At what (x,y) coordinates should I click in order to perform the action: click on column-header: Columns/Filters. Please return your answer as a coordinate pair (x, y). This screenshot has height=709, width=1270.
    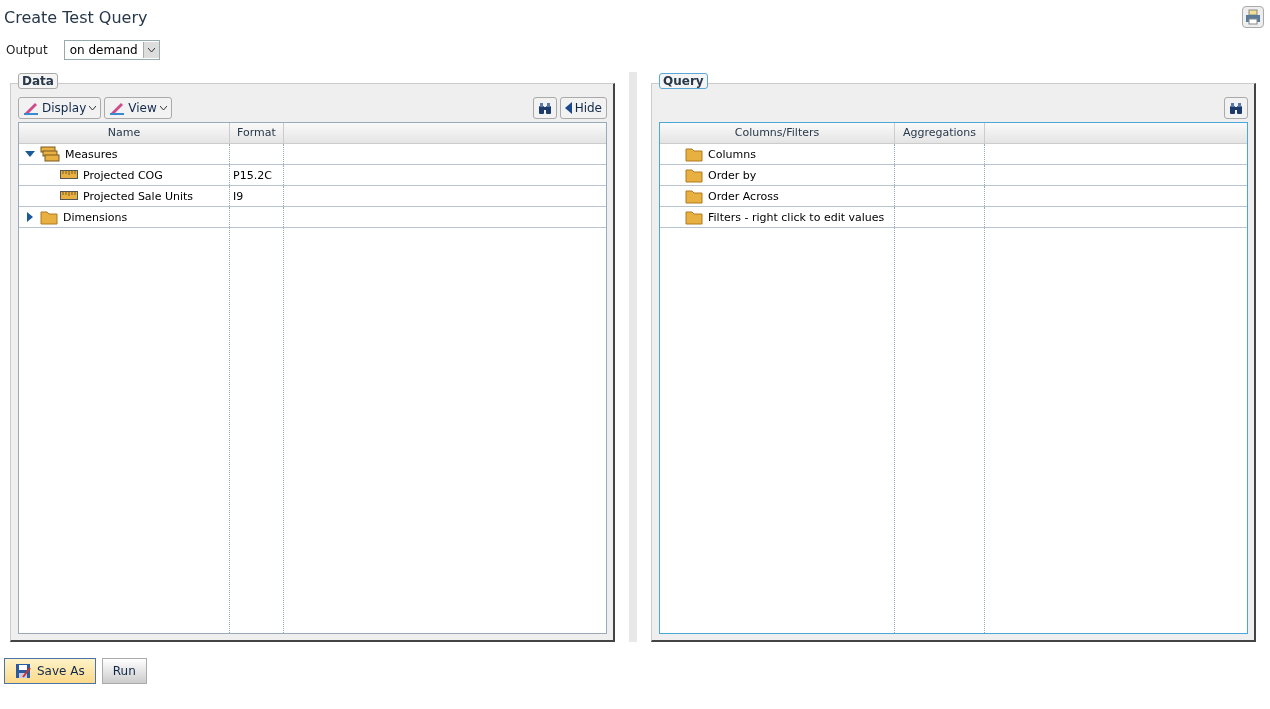
    Looking at the image, I should click on (777, 133).